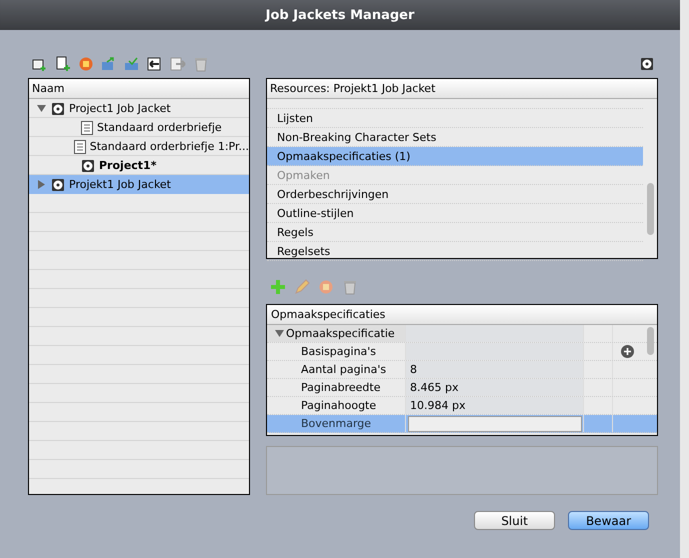  I want to click on collapsed-triangle-icon, so click(42, 184).